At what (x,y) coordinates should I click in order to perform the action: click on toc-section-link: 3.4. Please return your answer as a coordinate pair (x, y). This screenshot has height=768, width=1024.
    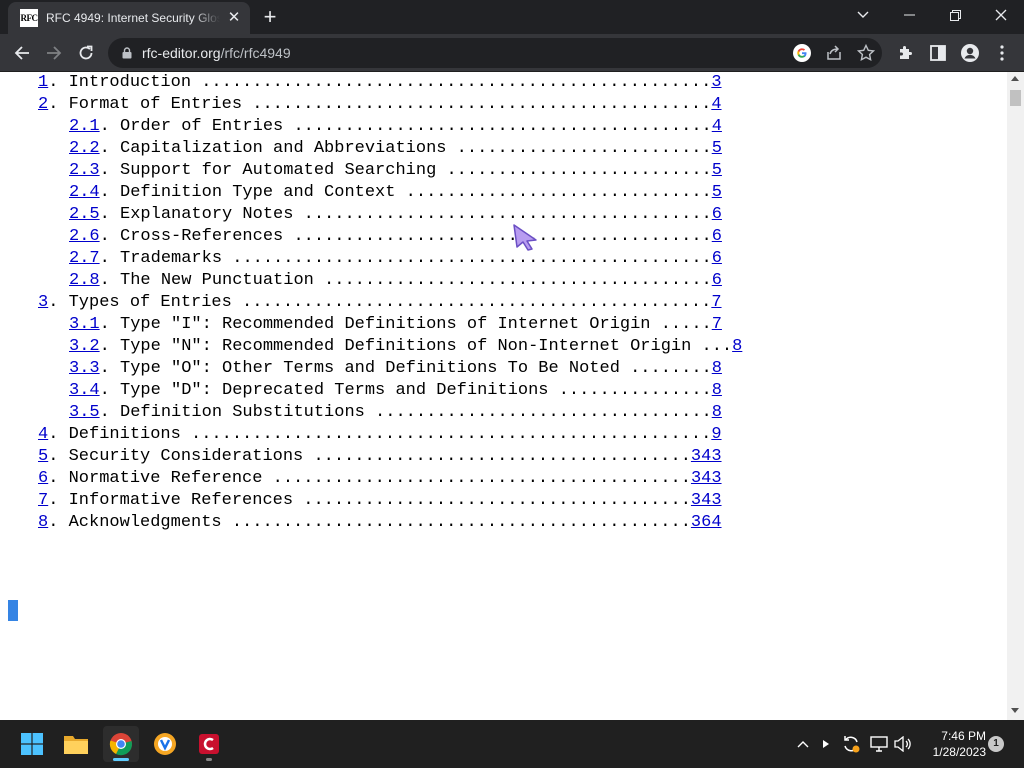
    Looking at the image, I should click on (84, 390).